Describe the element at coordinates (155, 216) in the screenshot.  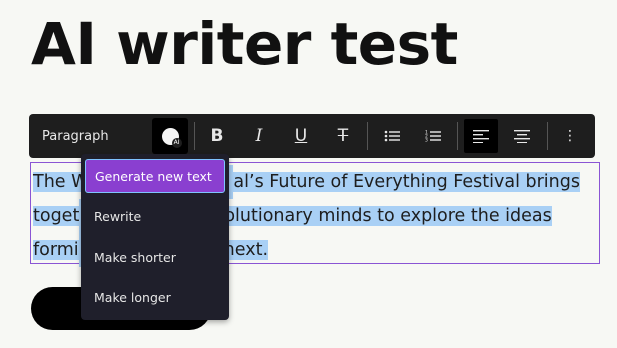
I see `rewrite-item: Rewrite` at that location.